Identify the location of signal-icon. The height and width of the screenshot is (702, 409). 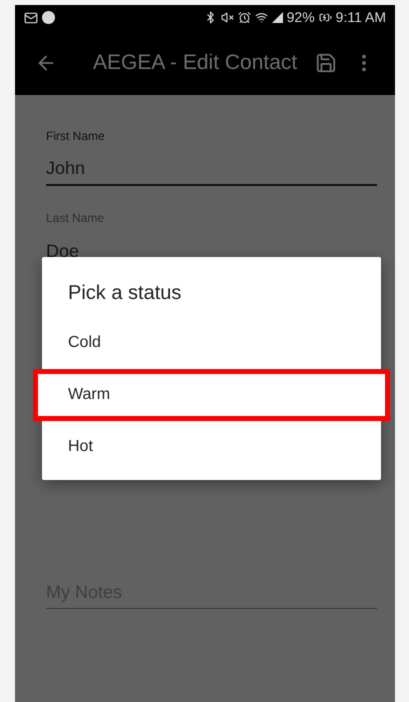
(277, 17).